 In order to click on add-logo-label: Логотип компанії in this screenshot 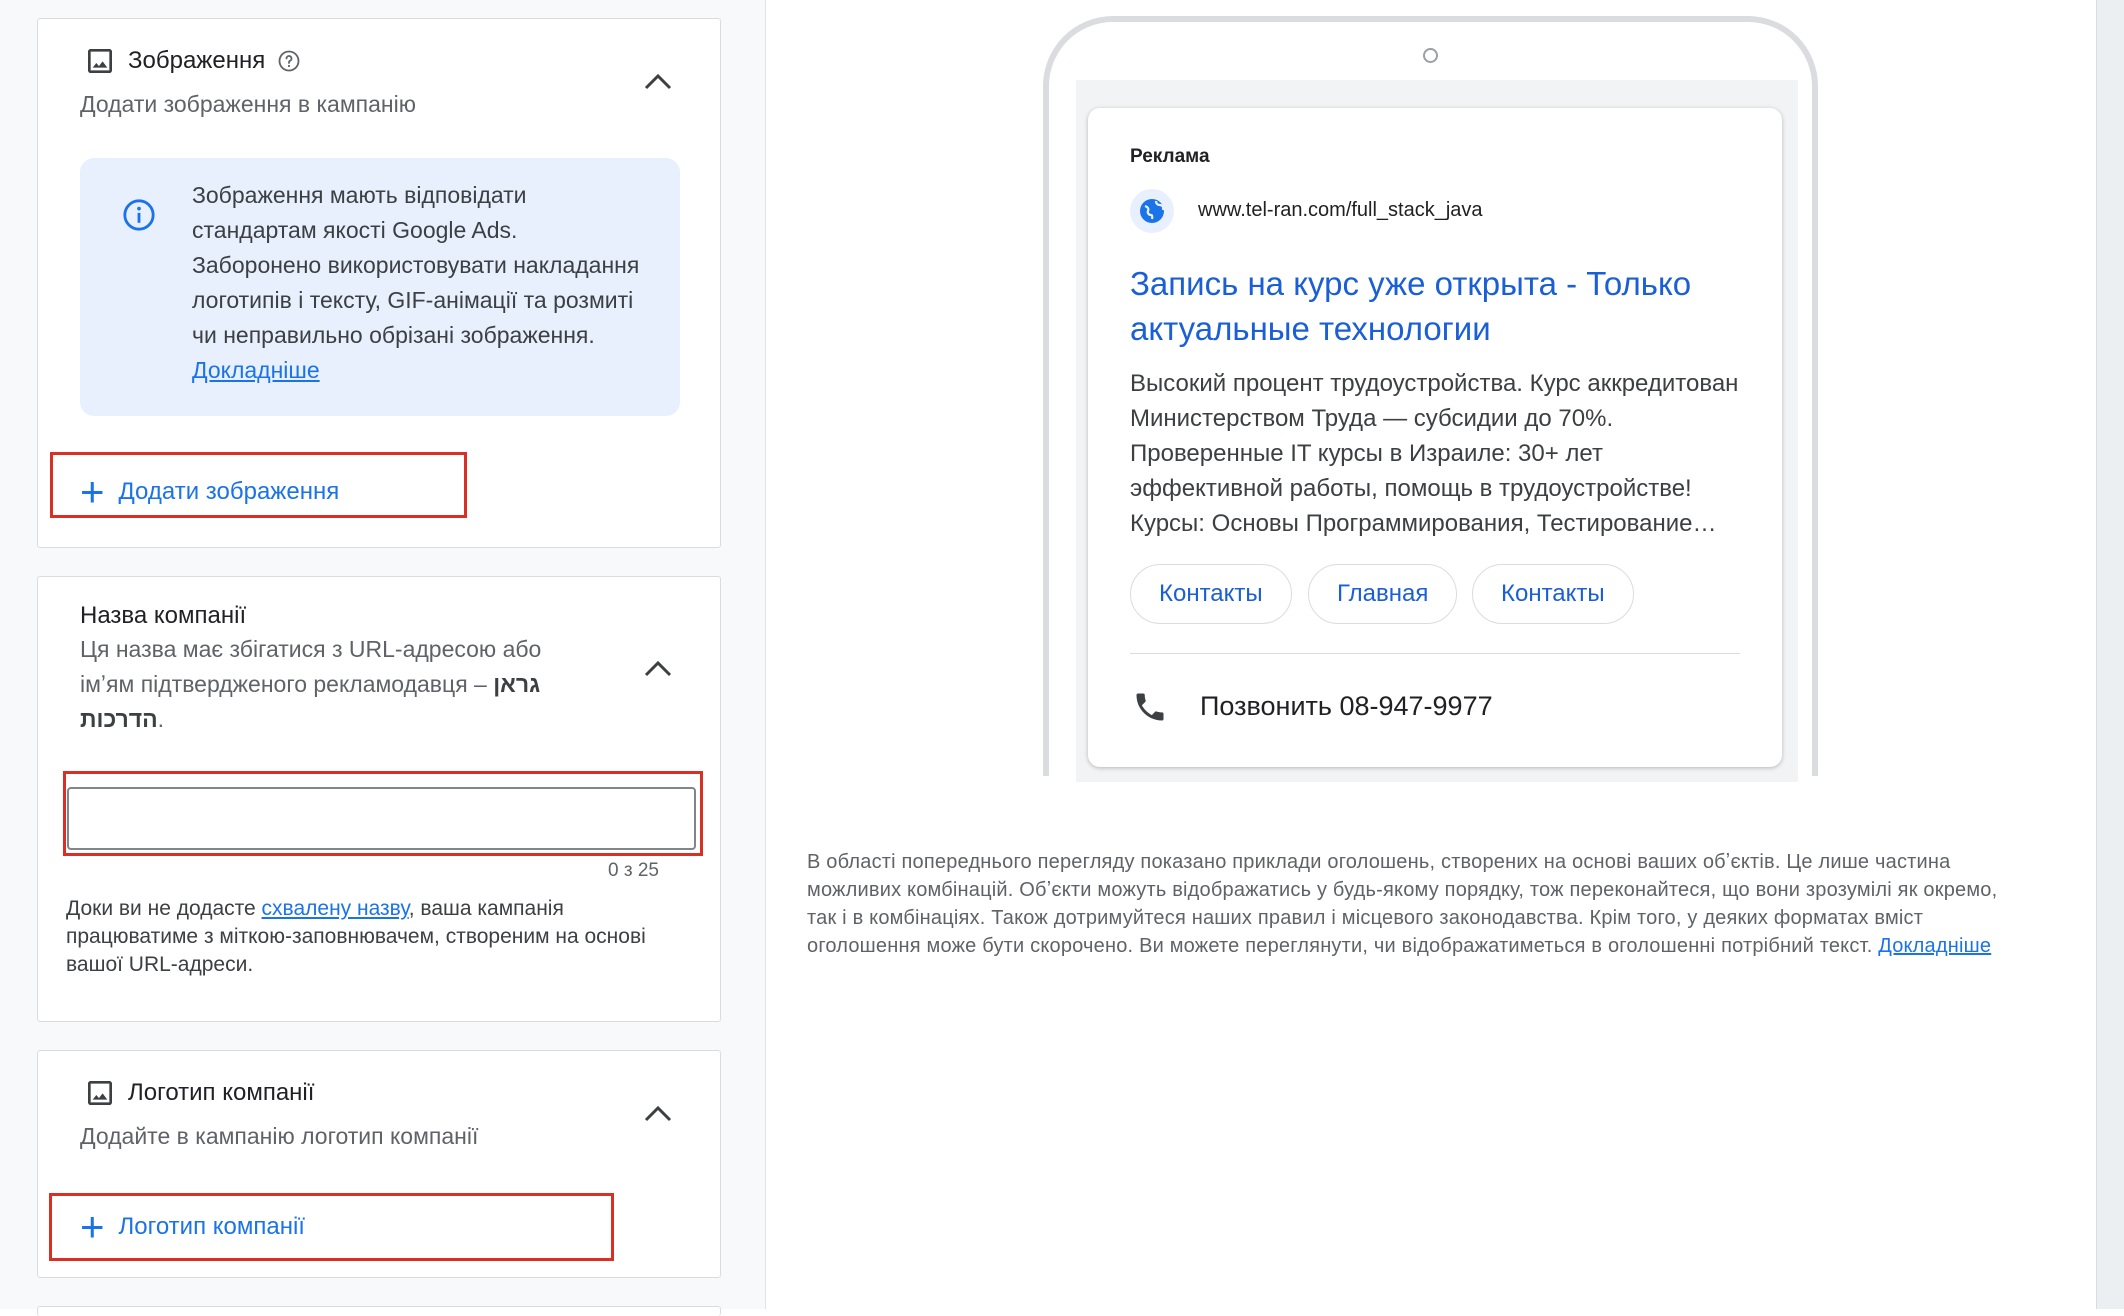, I will do `click(211, 1226)`.